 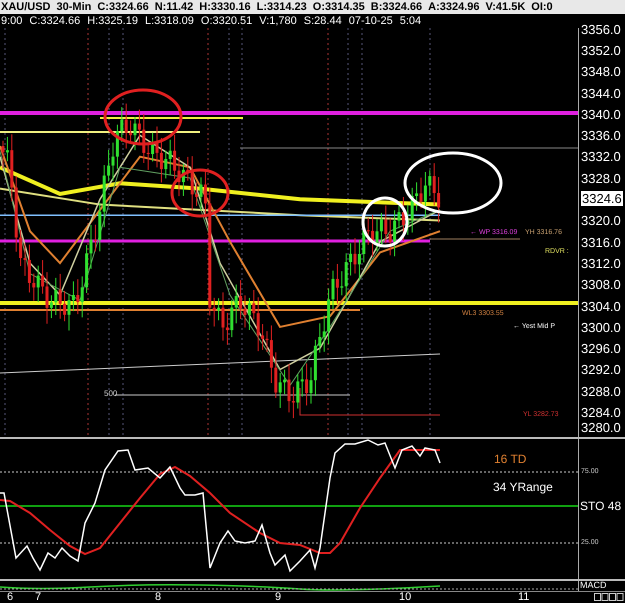 I want to click on bar-field: 07-10-25, so click(x=370, y=21).